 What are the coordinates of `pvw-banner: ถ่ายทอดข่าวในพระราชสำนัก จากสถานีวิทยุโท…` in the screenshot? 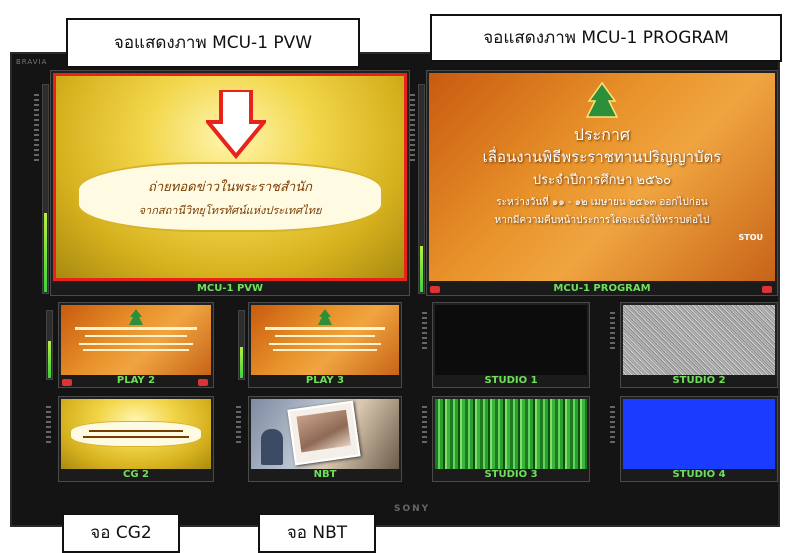 It's located at (230, 197).